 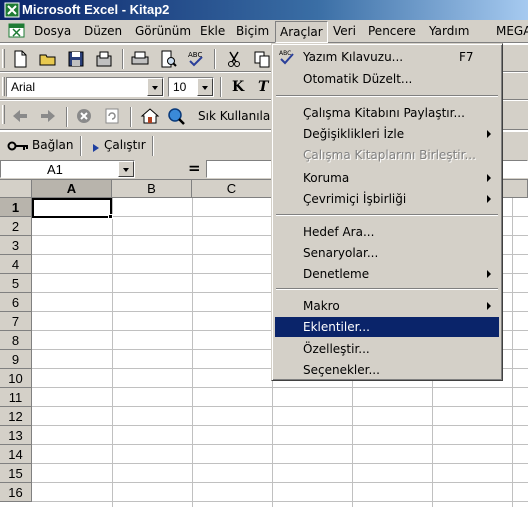 What do you see at coordinates (234, 59) in the screenshot?
I see `cut-icon` at bounding box center [234, 59].